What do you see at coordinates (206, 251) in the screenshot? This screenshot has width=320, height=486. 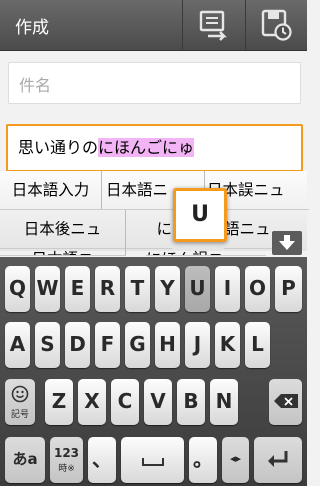 I see `candidate-item: にほん誤ニ` at bounding box center [206, 251].